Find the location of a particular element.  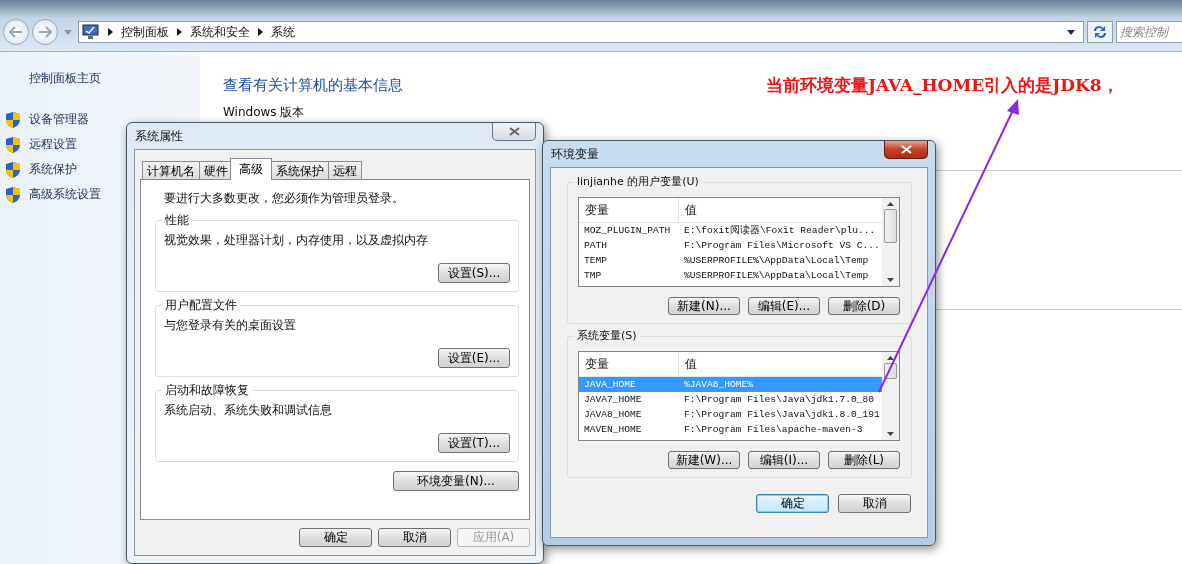

variable-name: JAVA_HOME is located at coordinates (610, 384).